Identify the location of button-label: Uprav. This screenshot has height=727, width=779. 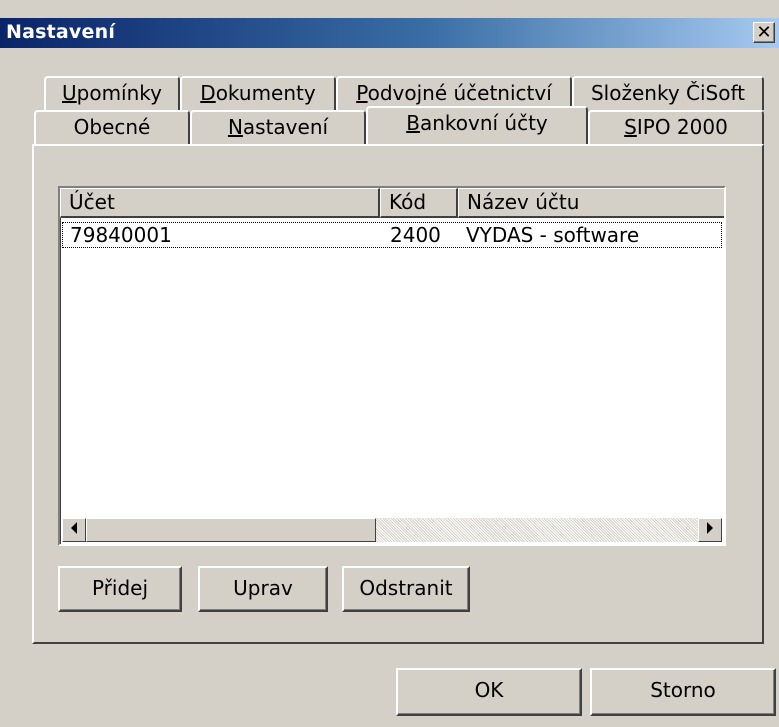
(263, 588).